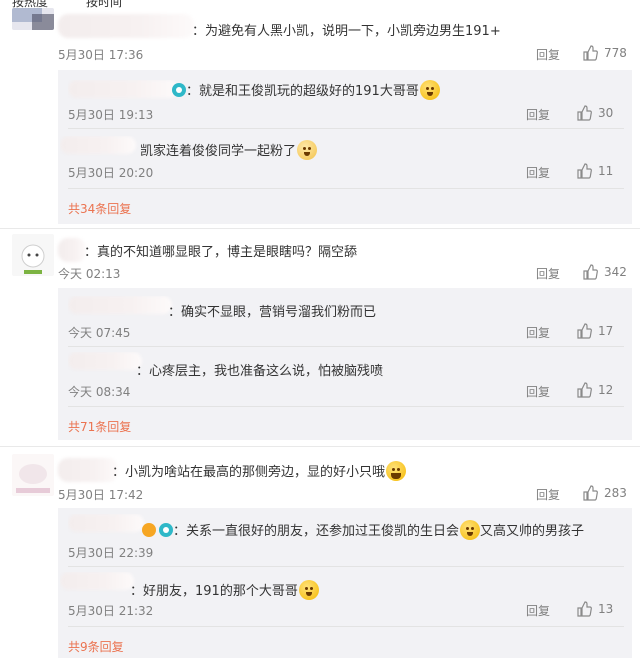  Describe the element at coordinates (111, 173) in the screenshot. I see `reply-time: 5月30日 20:20` at that location.